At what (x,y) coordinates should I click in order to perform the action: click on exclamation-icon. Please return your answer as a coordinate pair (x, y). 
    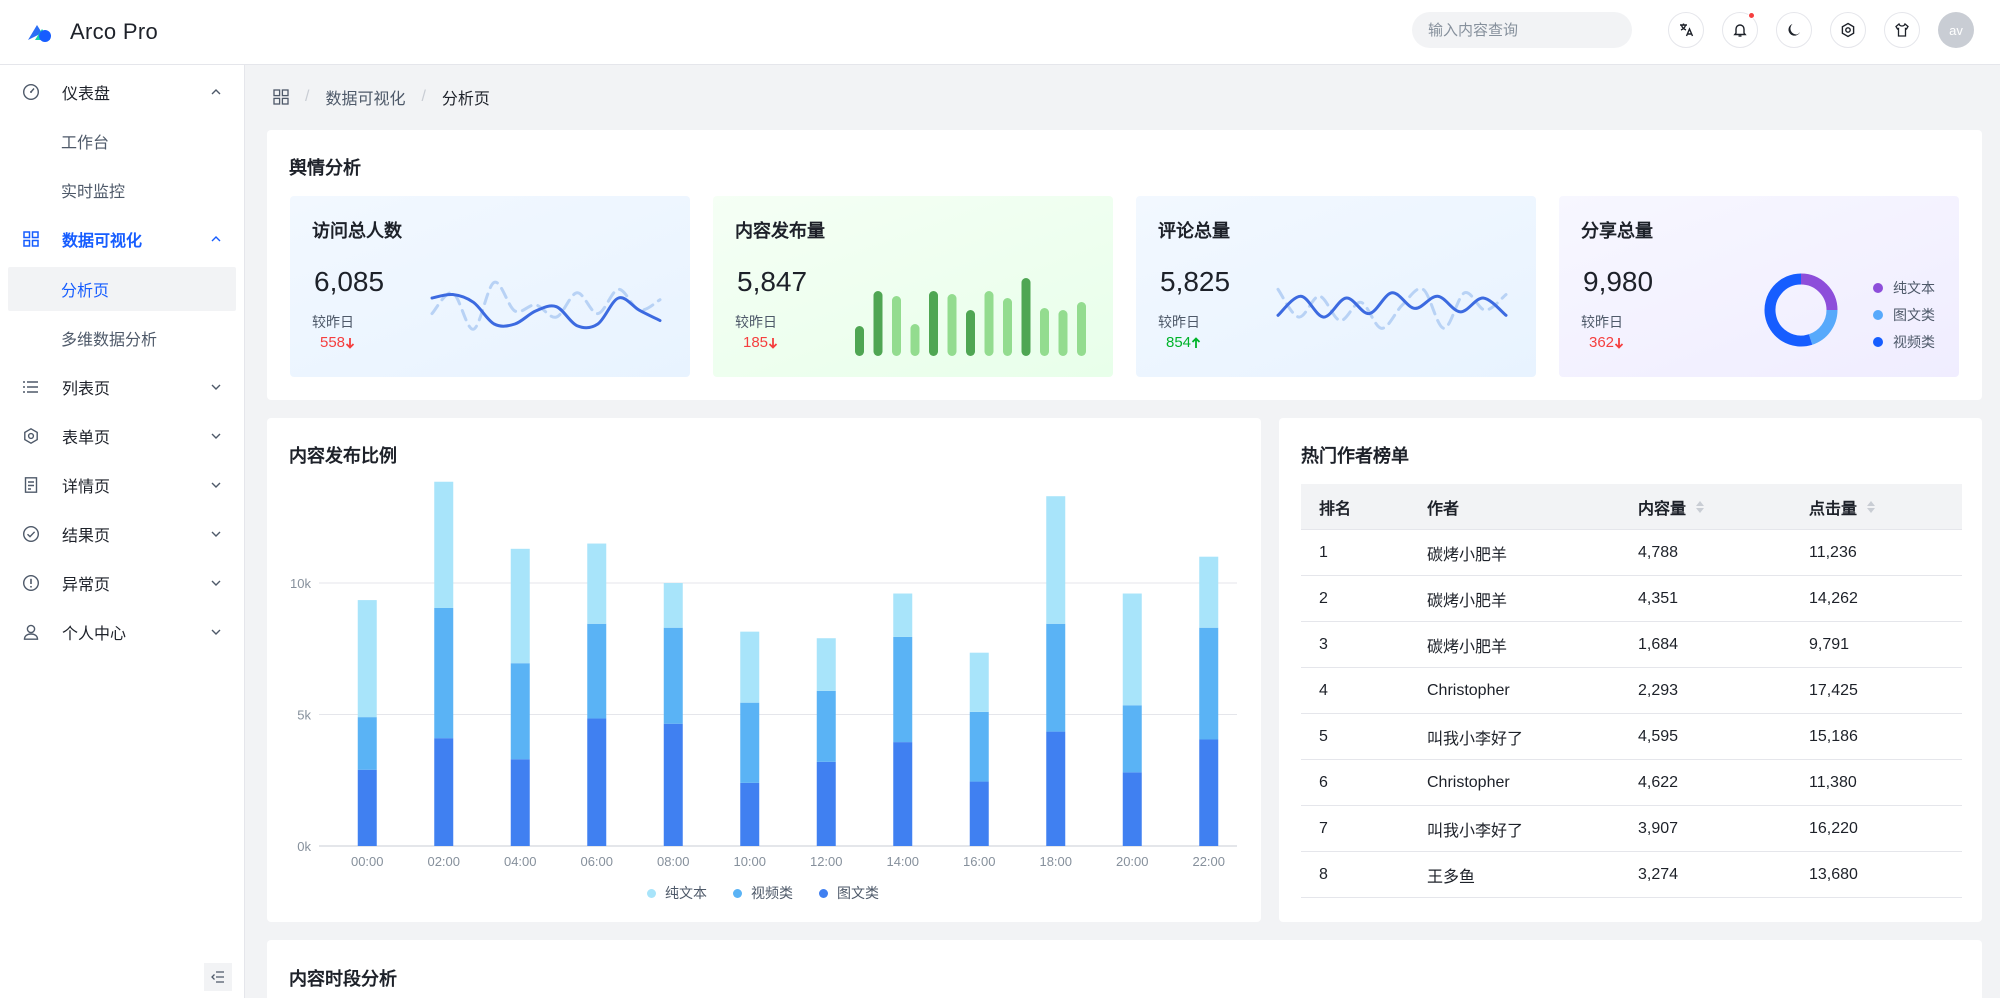
    Looking at the image, I should click on (31, 583).